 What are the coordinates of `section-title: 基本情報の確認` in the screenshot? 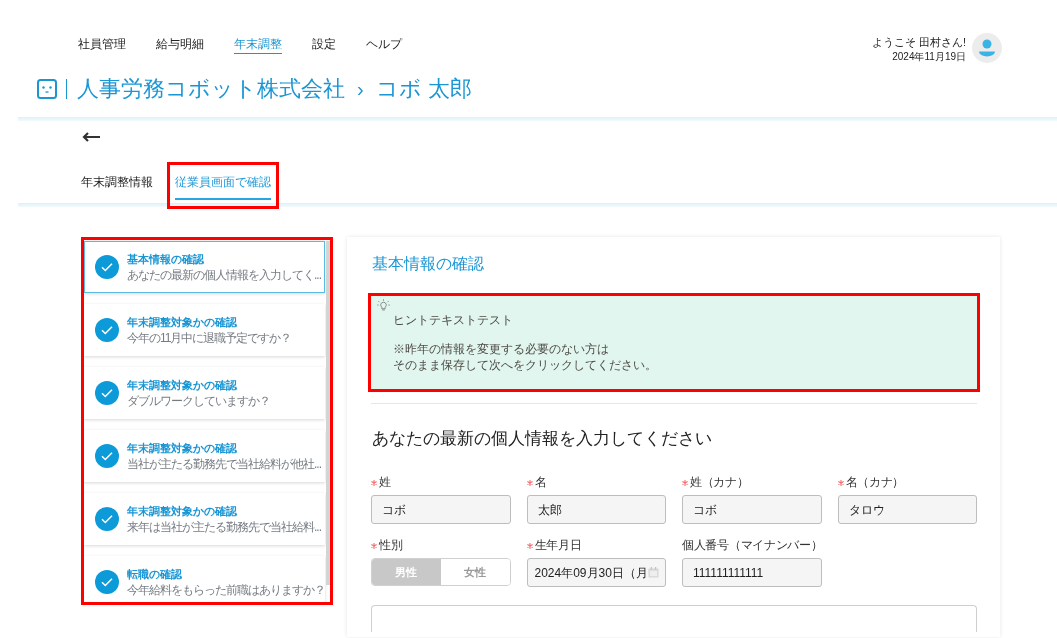 It's located at (428, 264).